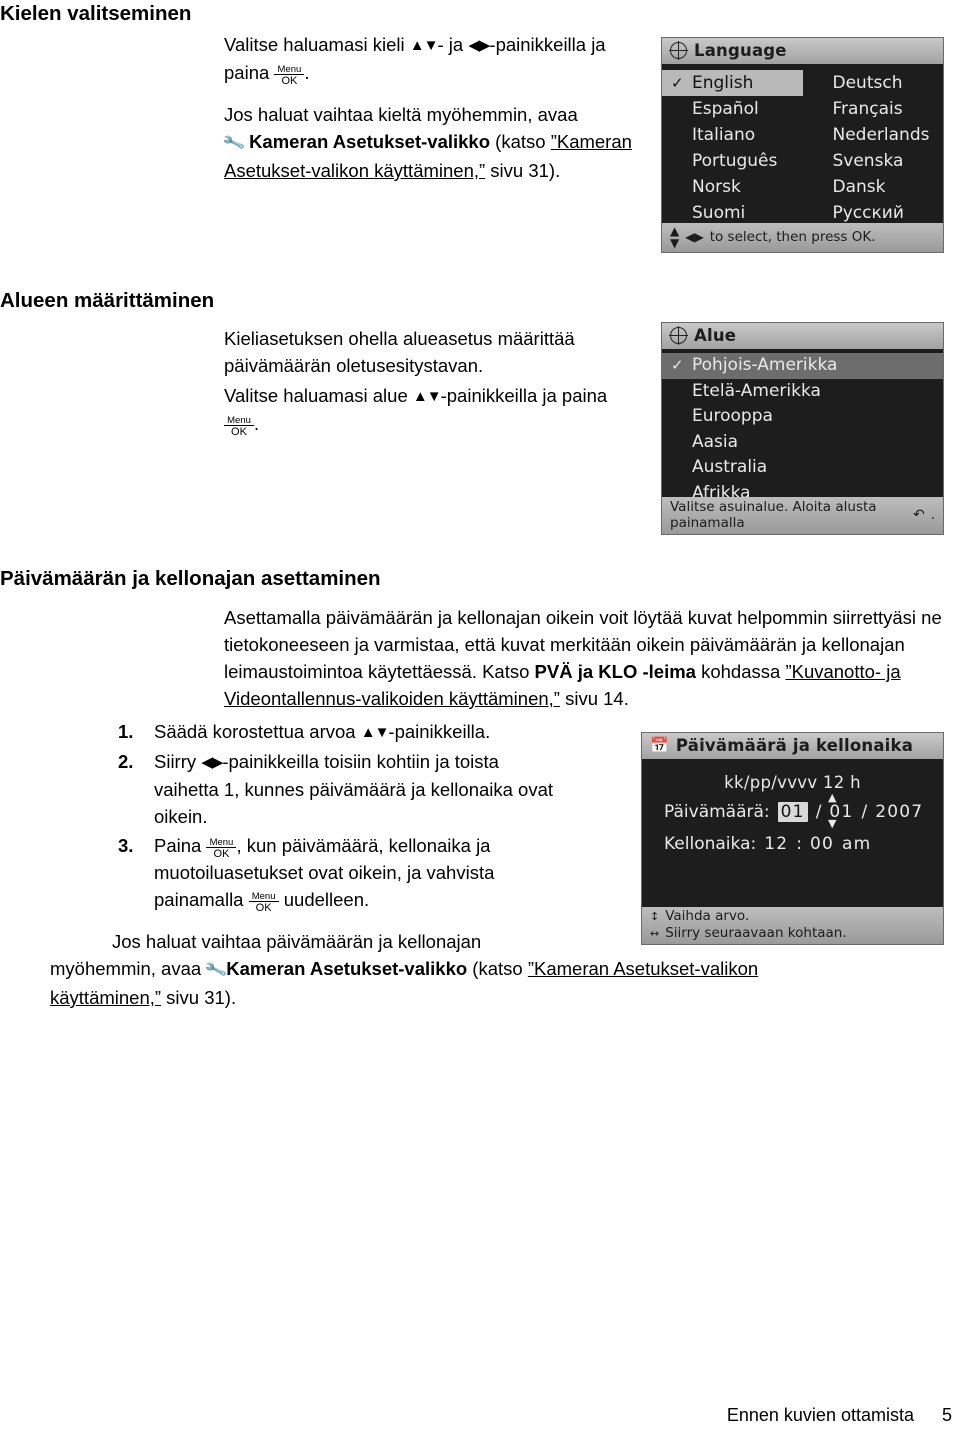 The image size is (960, 1430). I want to click on language-row: Português Svenska, so click(802, 161).